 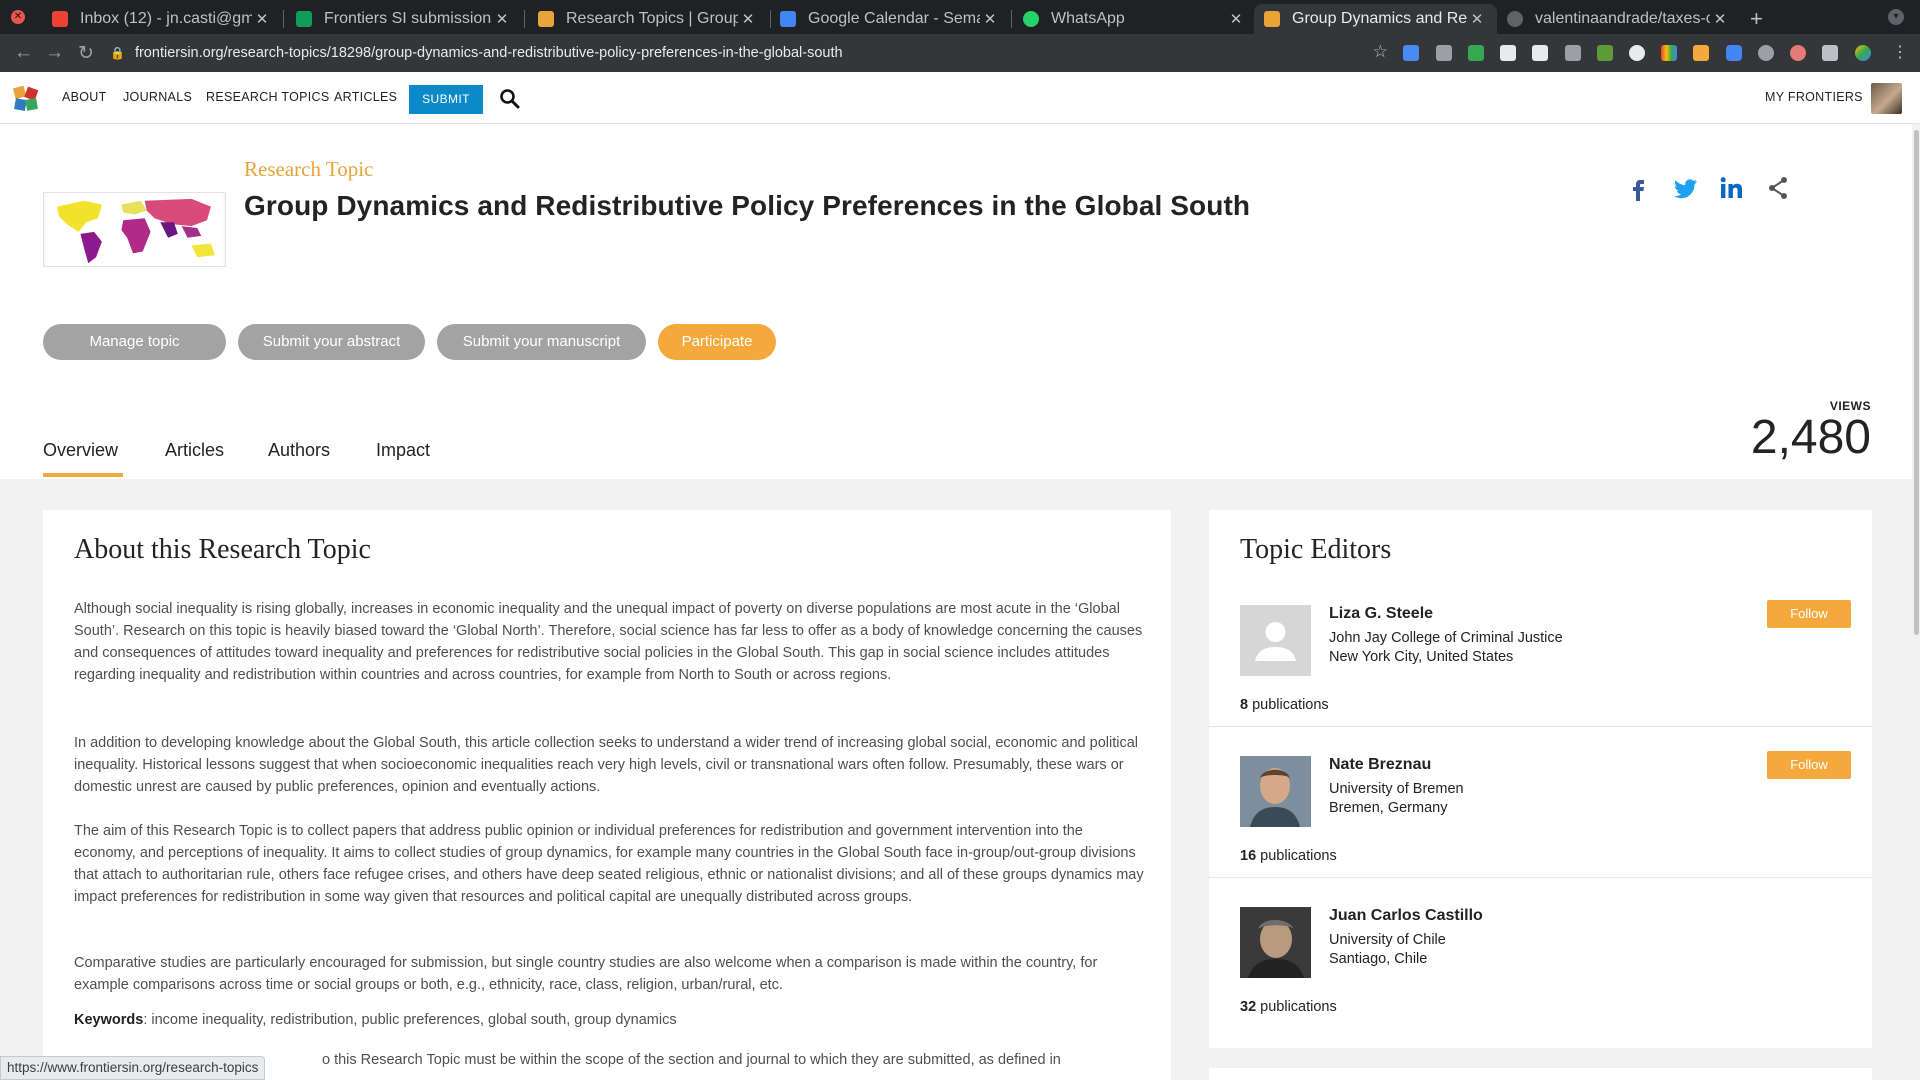 What do you see at coordinates (1088, 18) in the screenshot?
I see `tab-title: WhatsApp` at bounding box center [1088, 18].